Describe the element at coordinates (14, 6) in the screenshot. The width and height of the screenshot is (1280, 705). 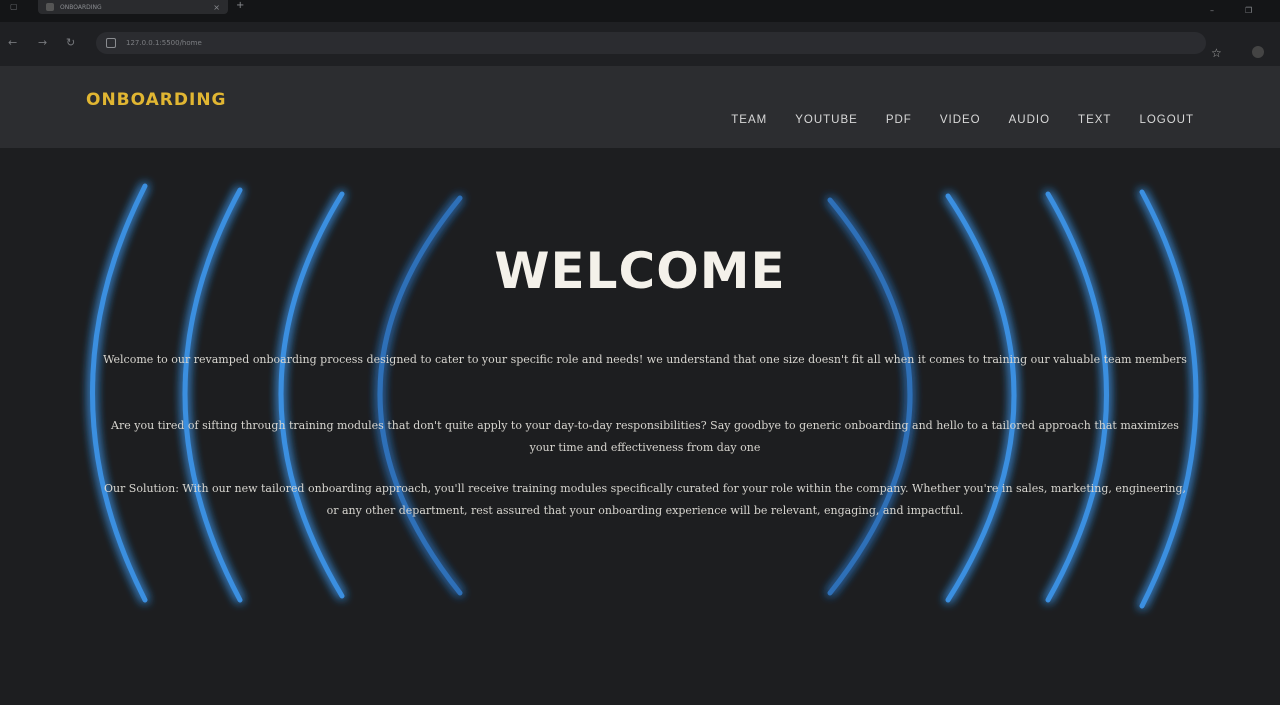
I see `tab-search-icon: ▢` at that location.